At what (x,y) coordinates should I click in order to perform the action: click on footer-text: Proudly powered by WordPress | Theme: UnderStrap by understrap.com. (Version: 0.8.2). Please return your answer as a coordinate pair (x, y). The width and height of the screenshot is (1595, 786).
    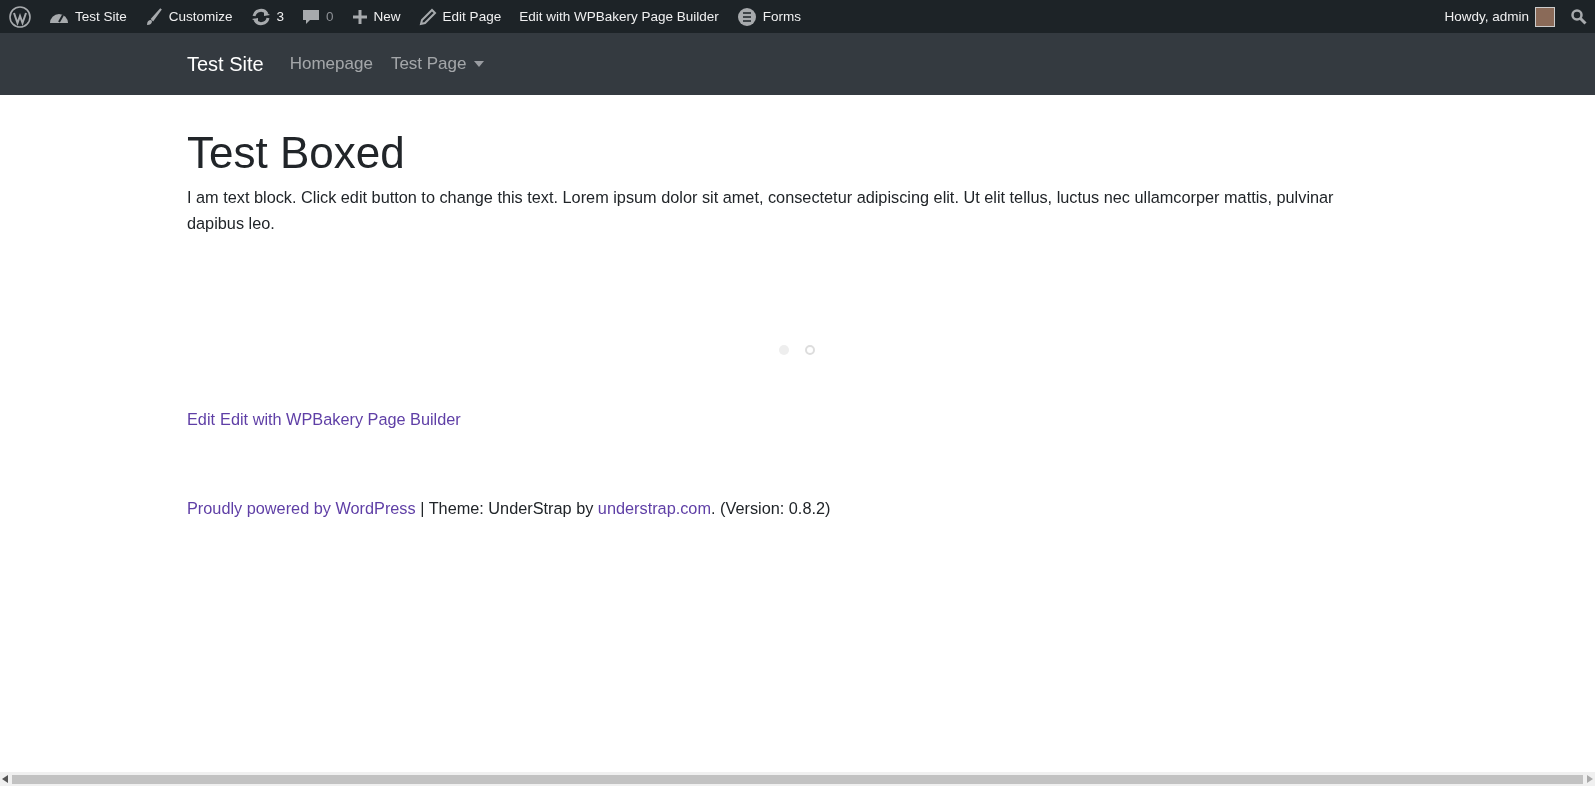
    Looking at the image, I should click on (509, 508).